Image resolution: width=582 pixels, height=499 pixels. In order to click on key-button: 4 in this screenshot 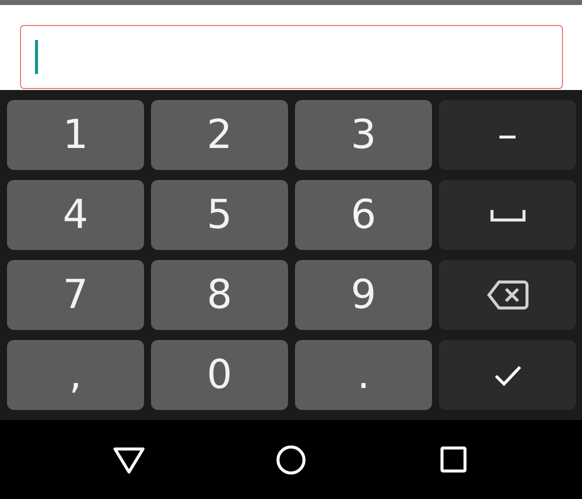, I will do `click(75, 215)`.